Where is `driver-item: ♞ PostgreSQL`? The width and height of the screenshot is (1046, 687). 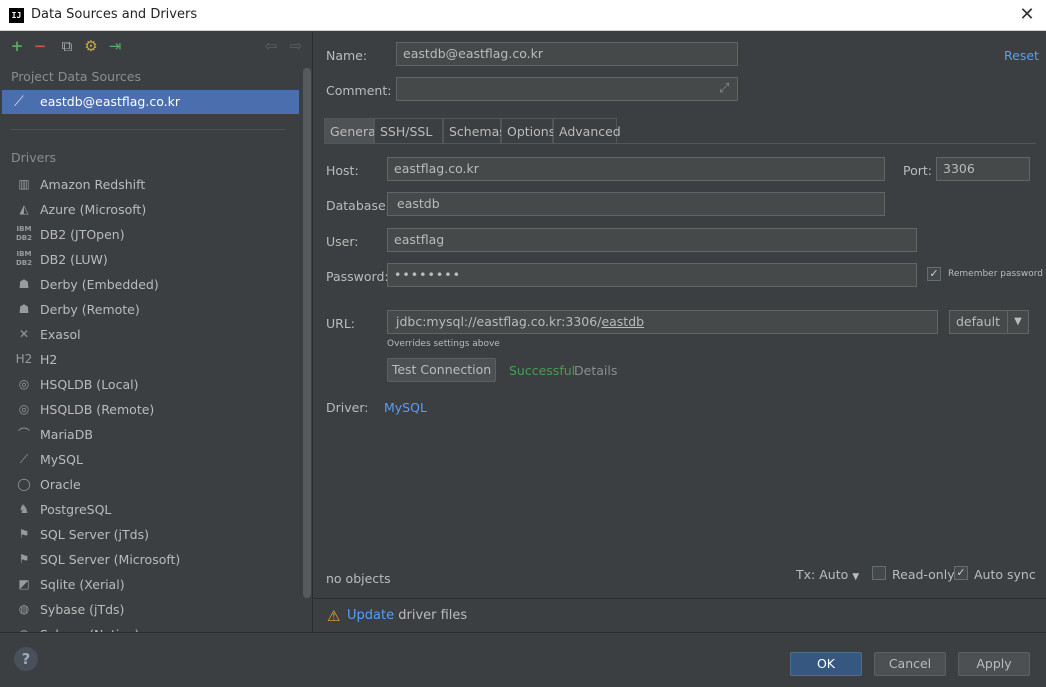
driver-item: ♞ PostgreSQL is located at coordinates (150, 509).